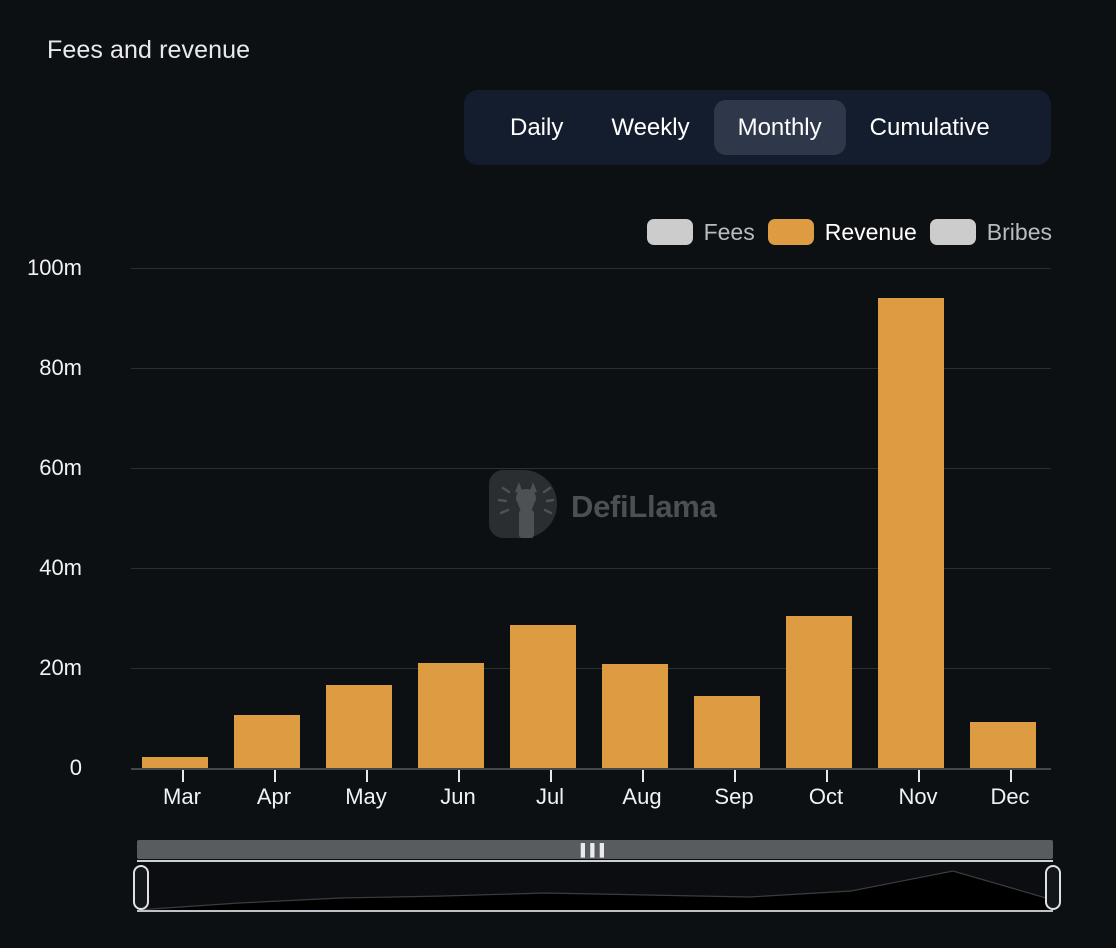  Describe the element at coordinates (642, 796) in the screenshot. I see `x-axis-tick-label: Aug` at that location.